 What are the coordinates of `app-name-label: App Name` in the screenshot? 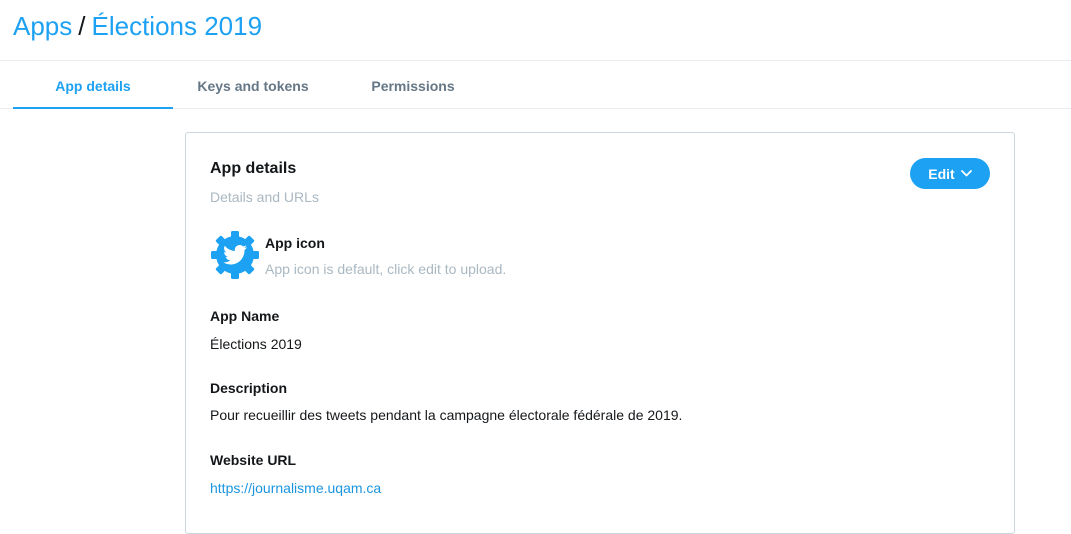 It's located at (245, 316).